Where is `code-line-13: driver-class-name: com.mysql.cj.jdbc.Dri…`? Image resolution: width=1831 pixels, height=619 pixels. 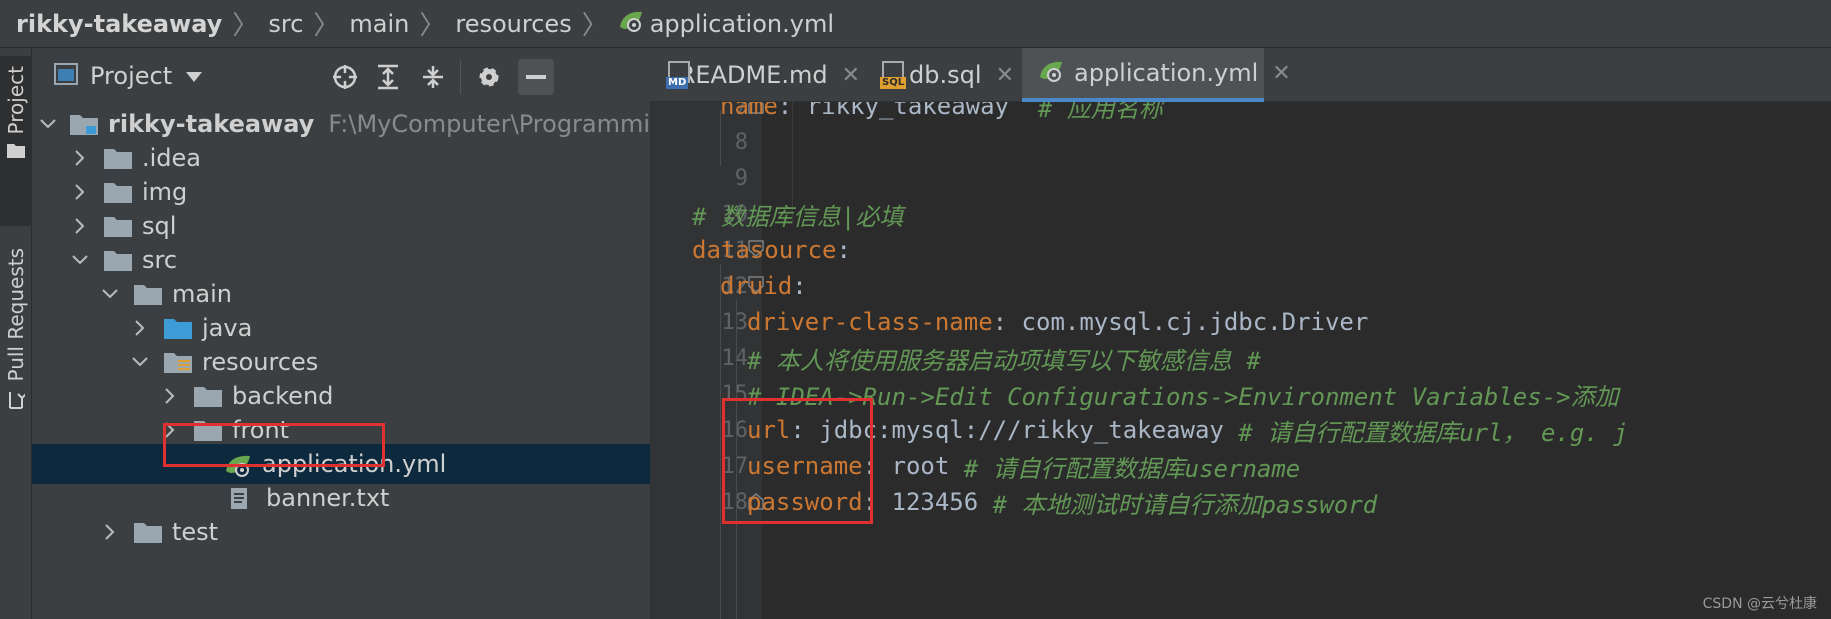 code-line-13: driver-class-name: com.mysql.cj.jdbc.Dri… is located at coordinates (1058, 322).